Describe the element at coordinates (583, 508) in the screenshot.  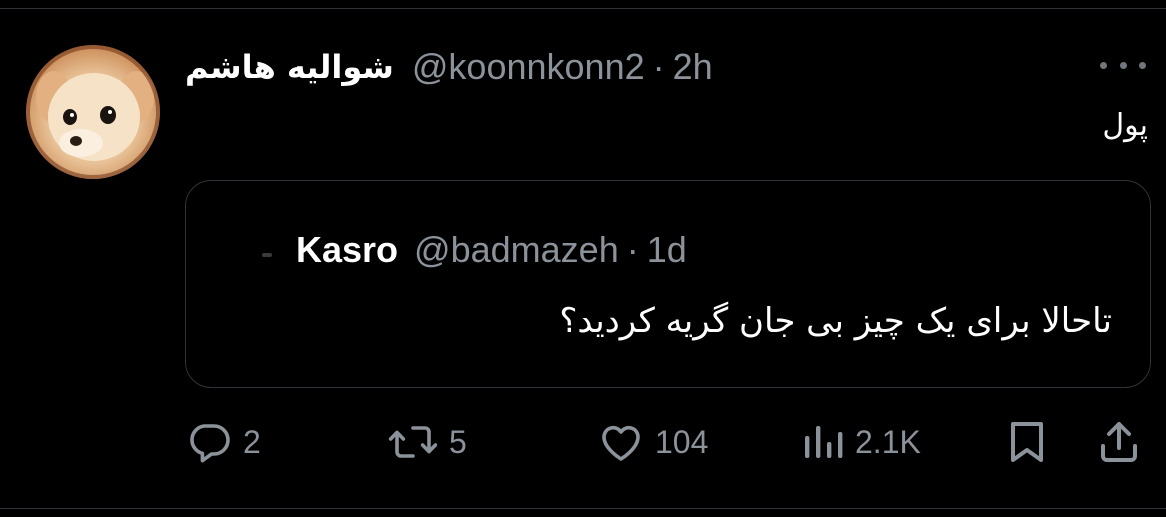
I see `bottom-divider` at that location.